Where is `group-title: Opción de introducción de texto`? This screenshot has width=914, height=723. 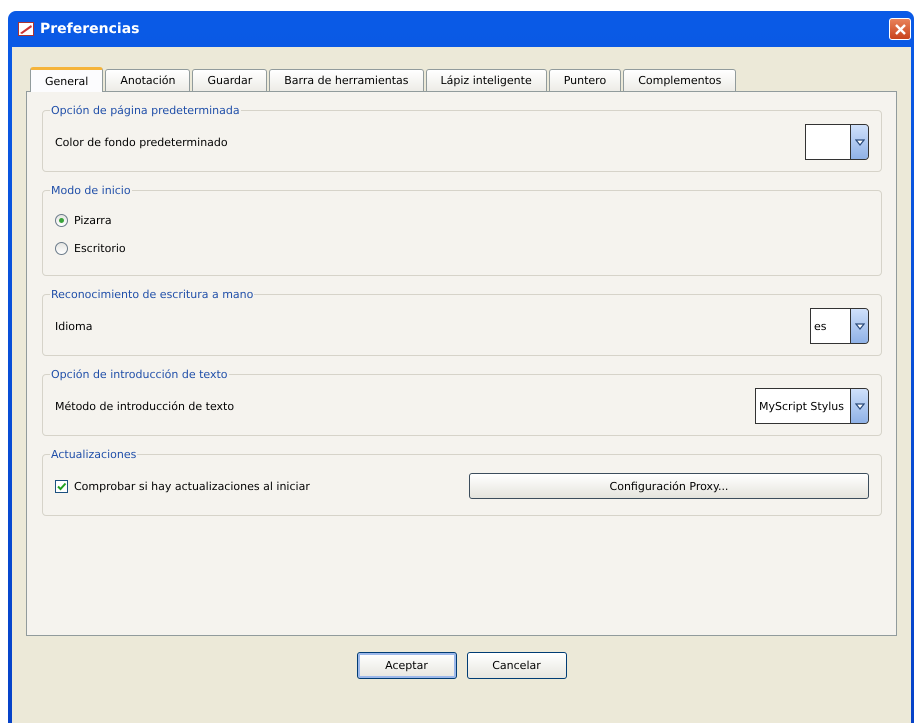
group-title: Opción de introducción de texto is located at coordinates (139, 374).